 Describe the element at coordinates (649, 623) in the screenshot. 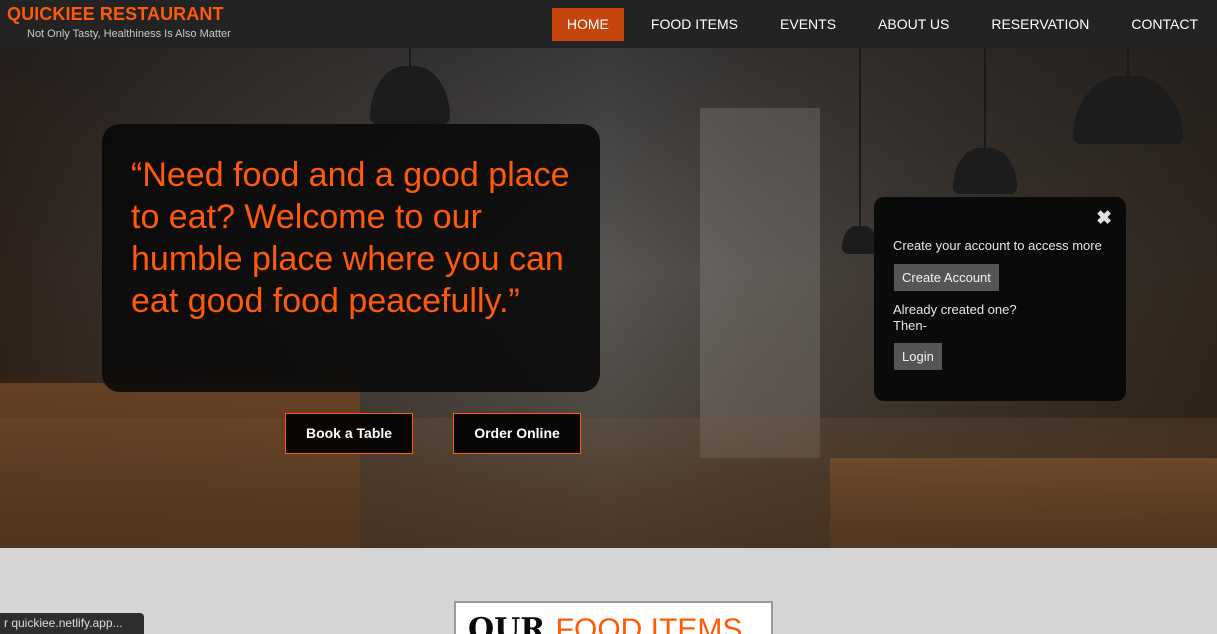

I see `section-title-accent: FOOD ITEMS` at that location.